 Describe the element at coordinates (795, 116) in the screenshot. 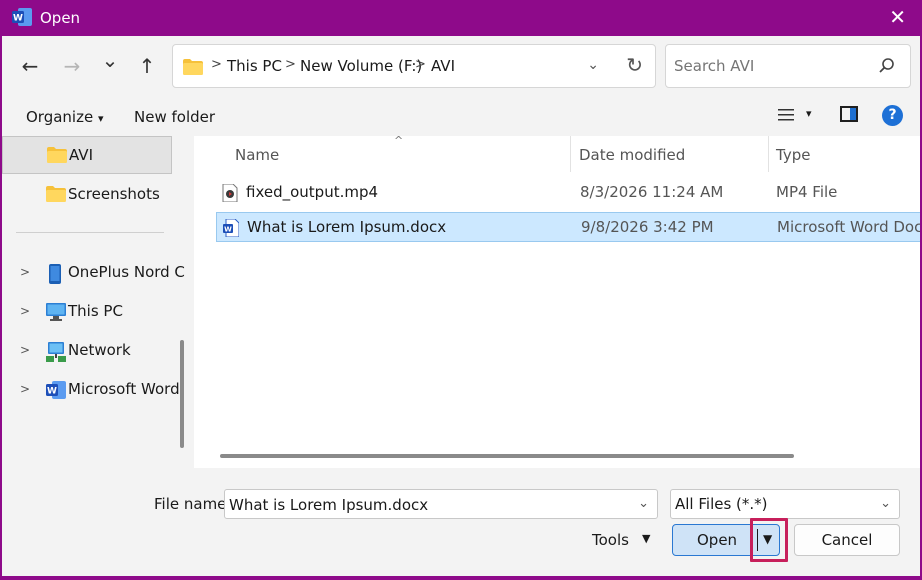

I see `view-options-button: ▾` at that location.